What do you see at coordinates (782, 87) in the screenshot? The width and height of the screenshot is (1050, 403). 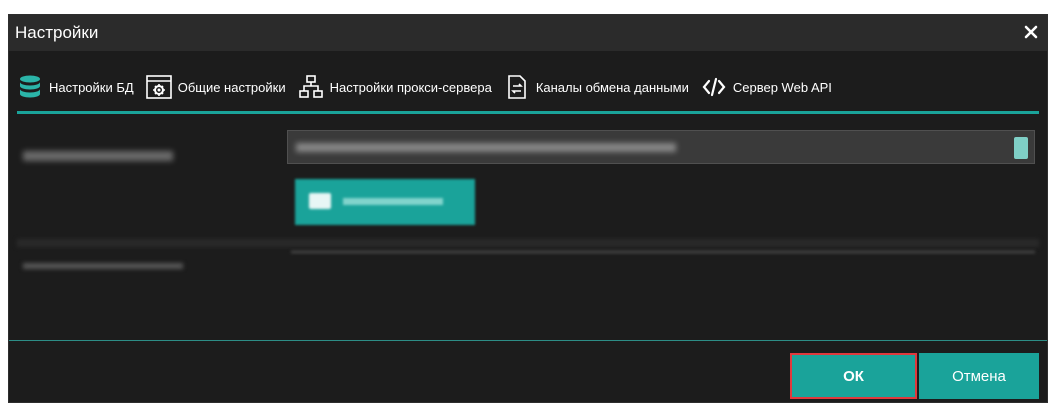 I see `tab-label: Сервер Web API` at bounding box center [782, 87].